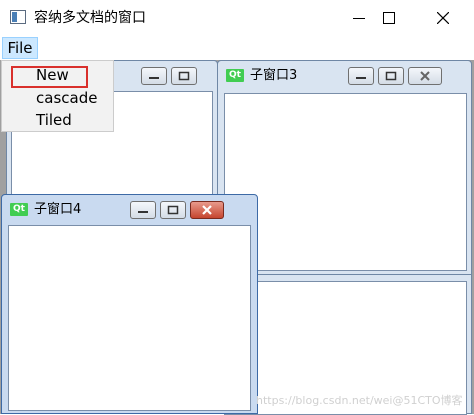 The image size is (474, 415). I want to click on menu-item-tiled: Tiled, so click(54, 120).